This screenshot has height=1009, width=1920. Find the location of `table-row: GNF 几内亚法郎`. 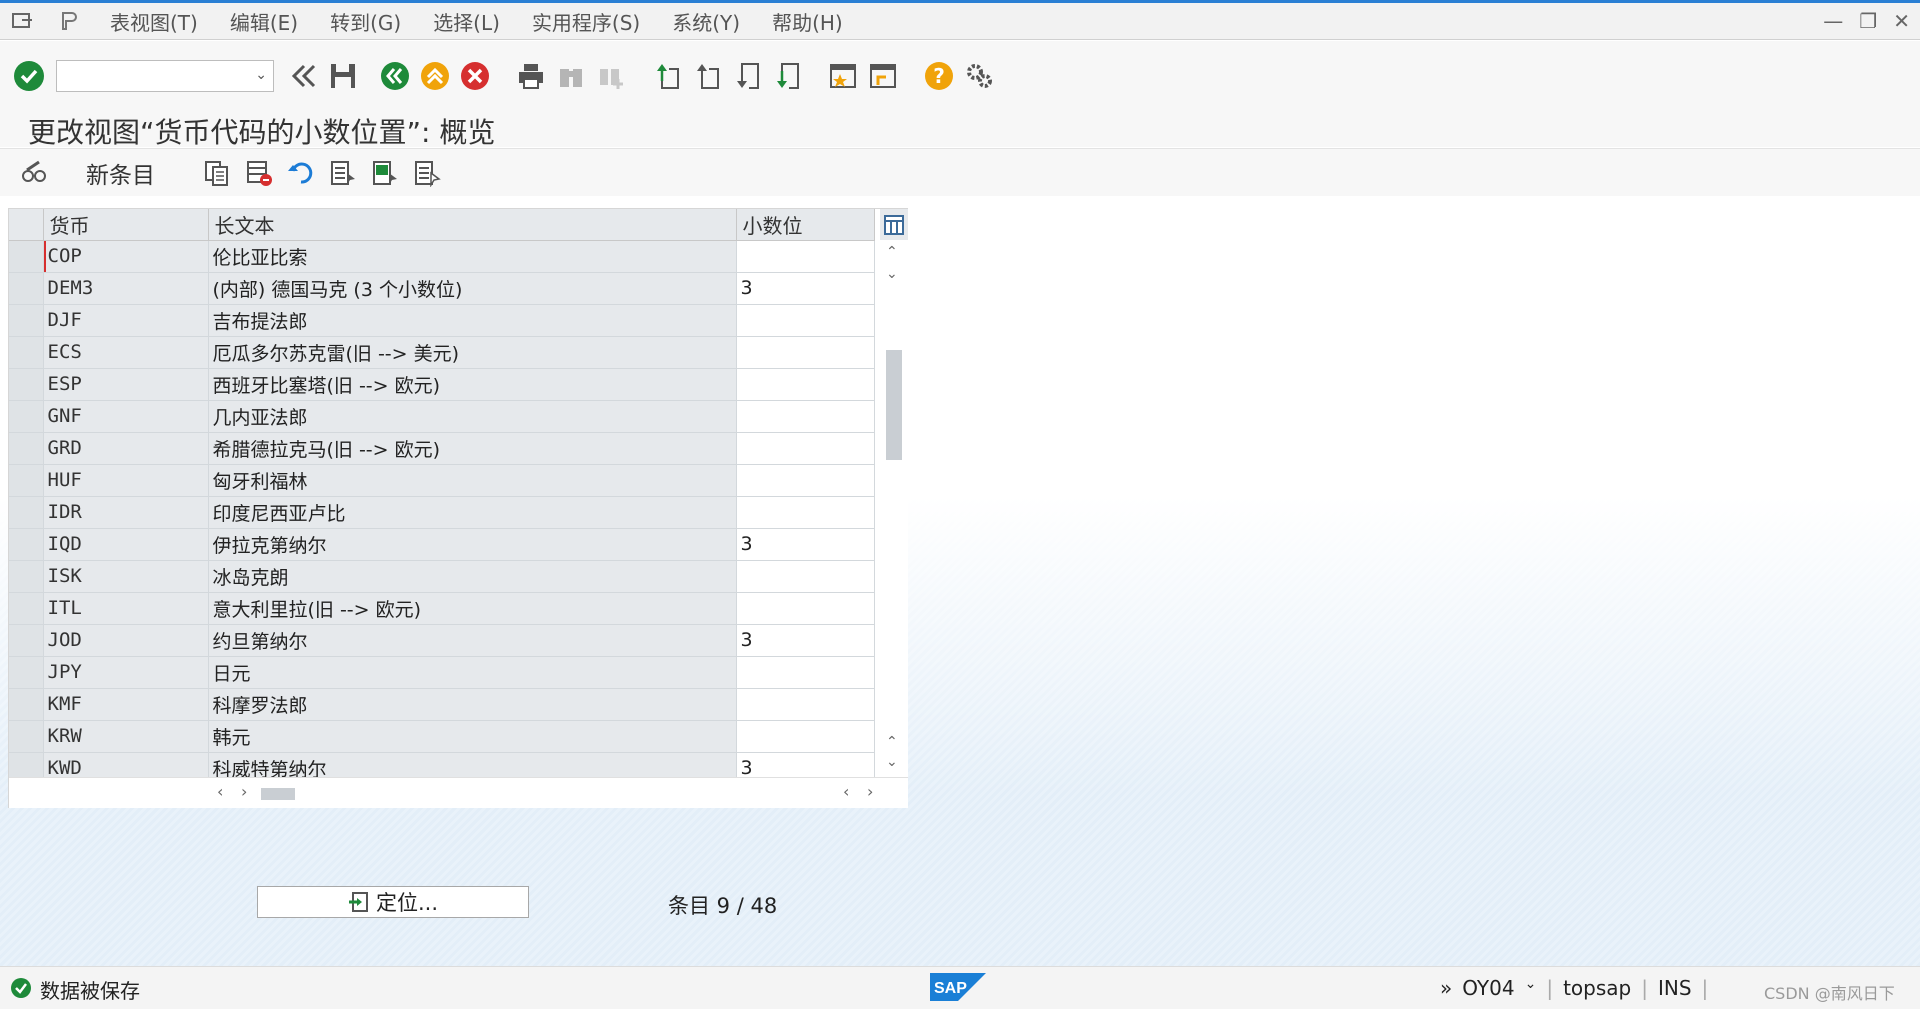

table-row: GNF 几内亚法郎 is located at coordinates (442, 416).